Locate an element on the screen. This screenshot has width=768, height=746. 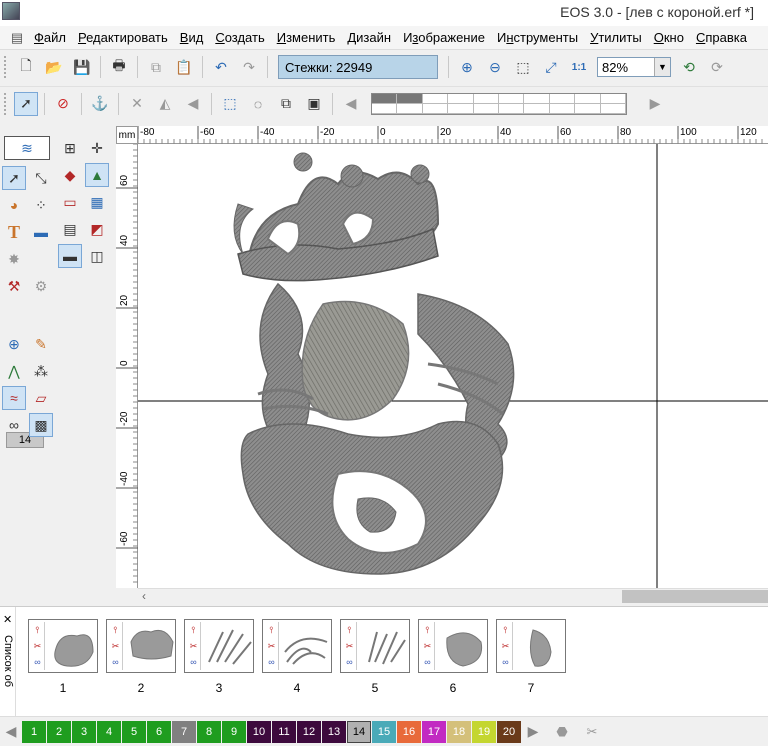
color-swatch-2: 2 is located at coordinates (59, 731).